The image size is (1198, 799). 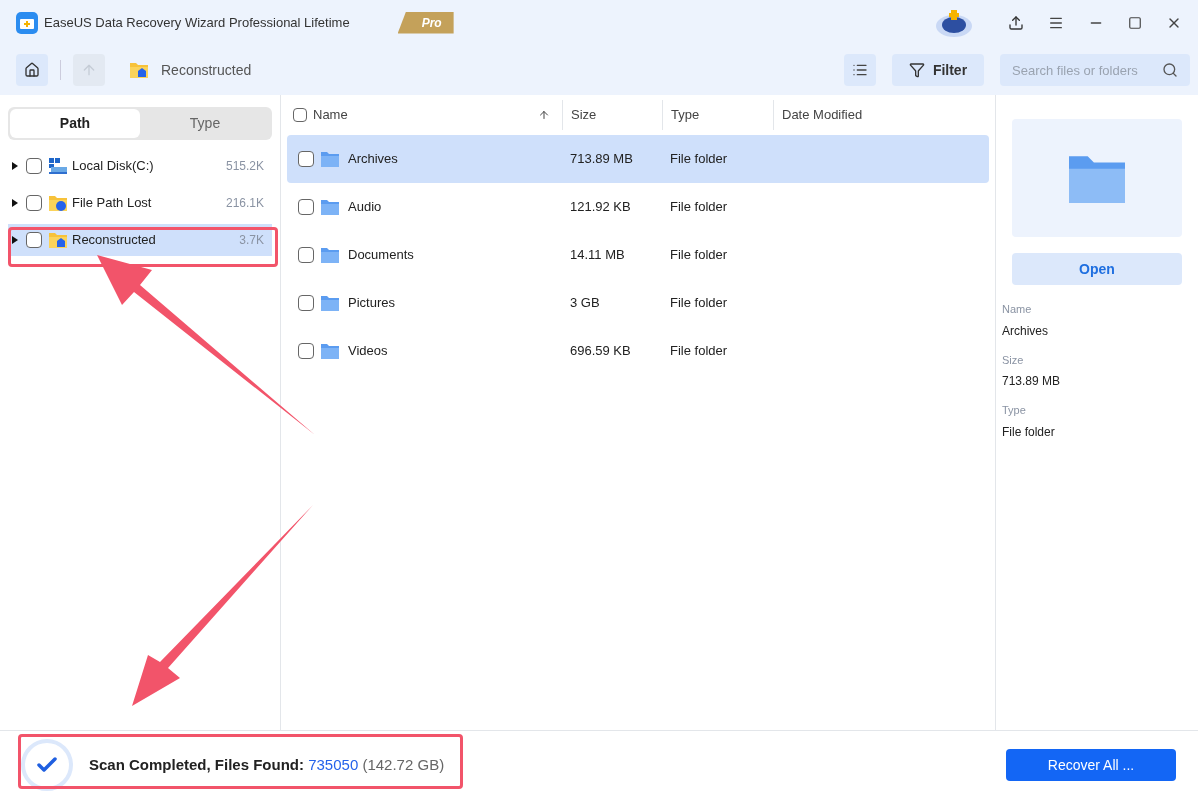 What do you see at coordinates (1025, 331) in the screenshot?
I see `property-value: Archives` at bounding box center [1025, 331].